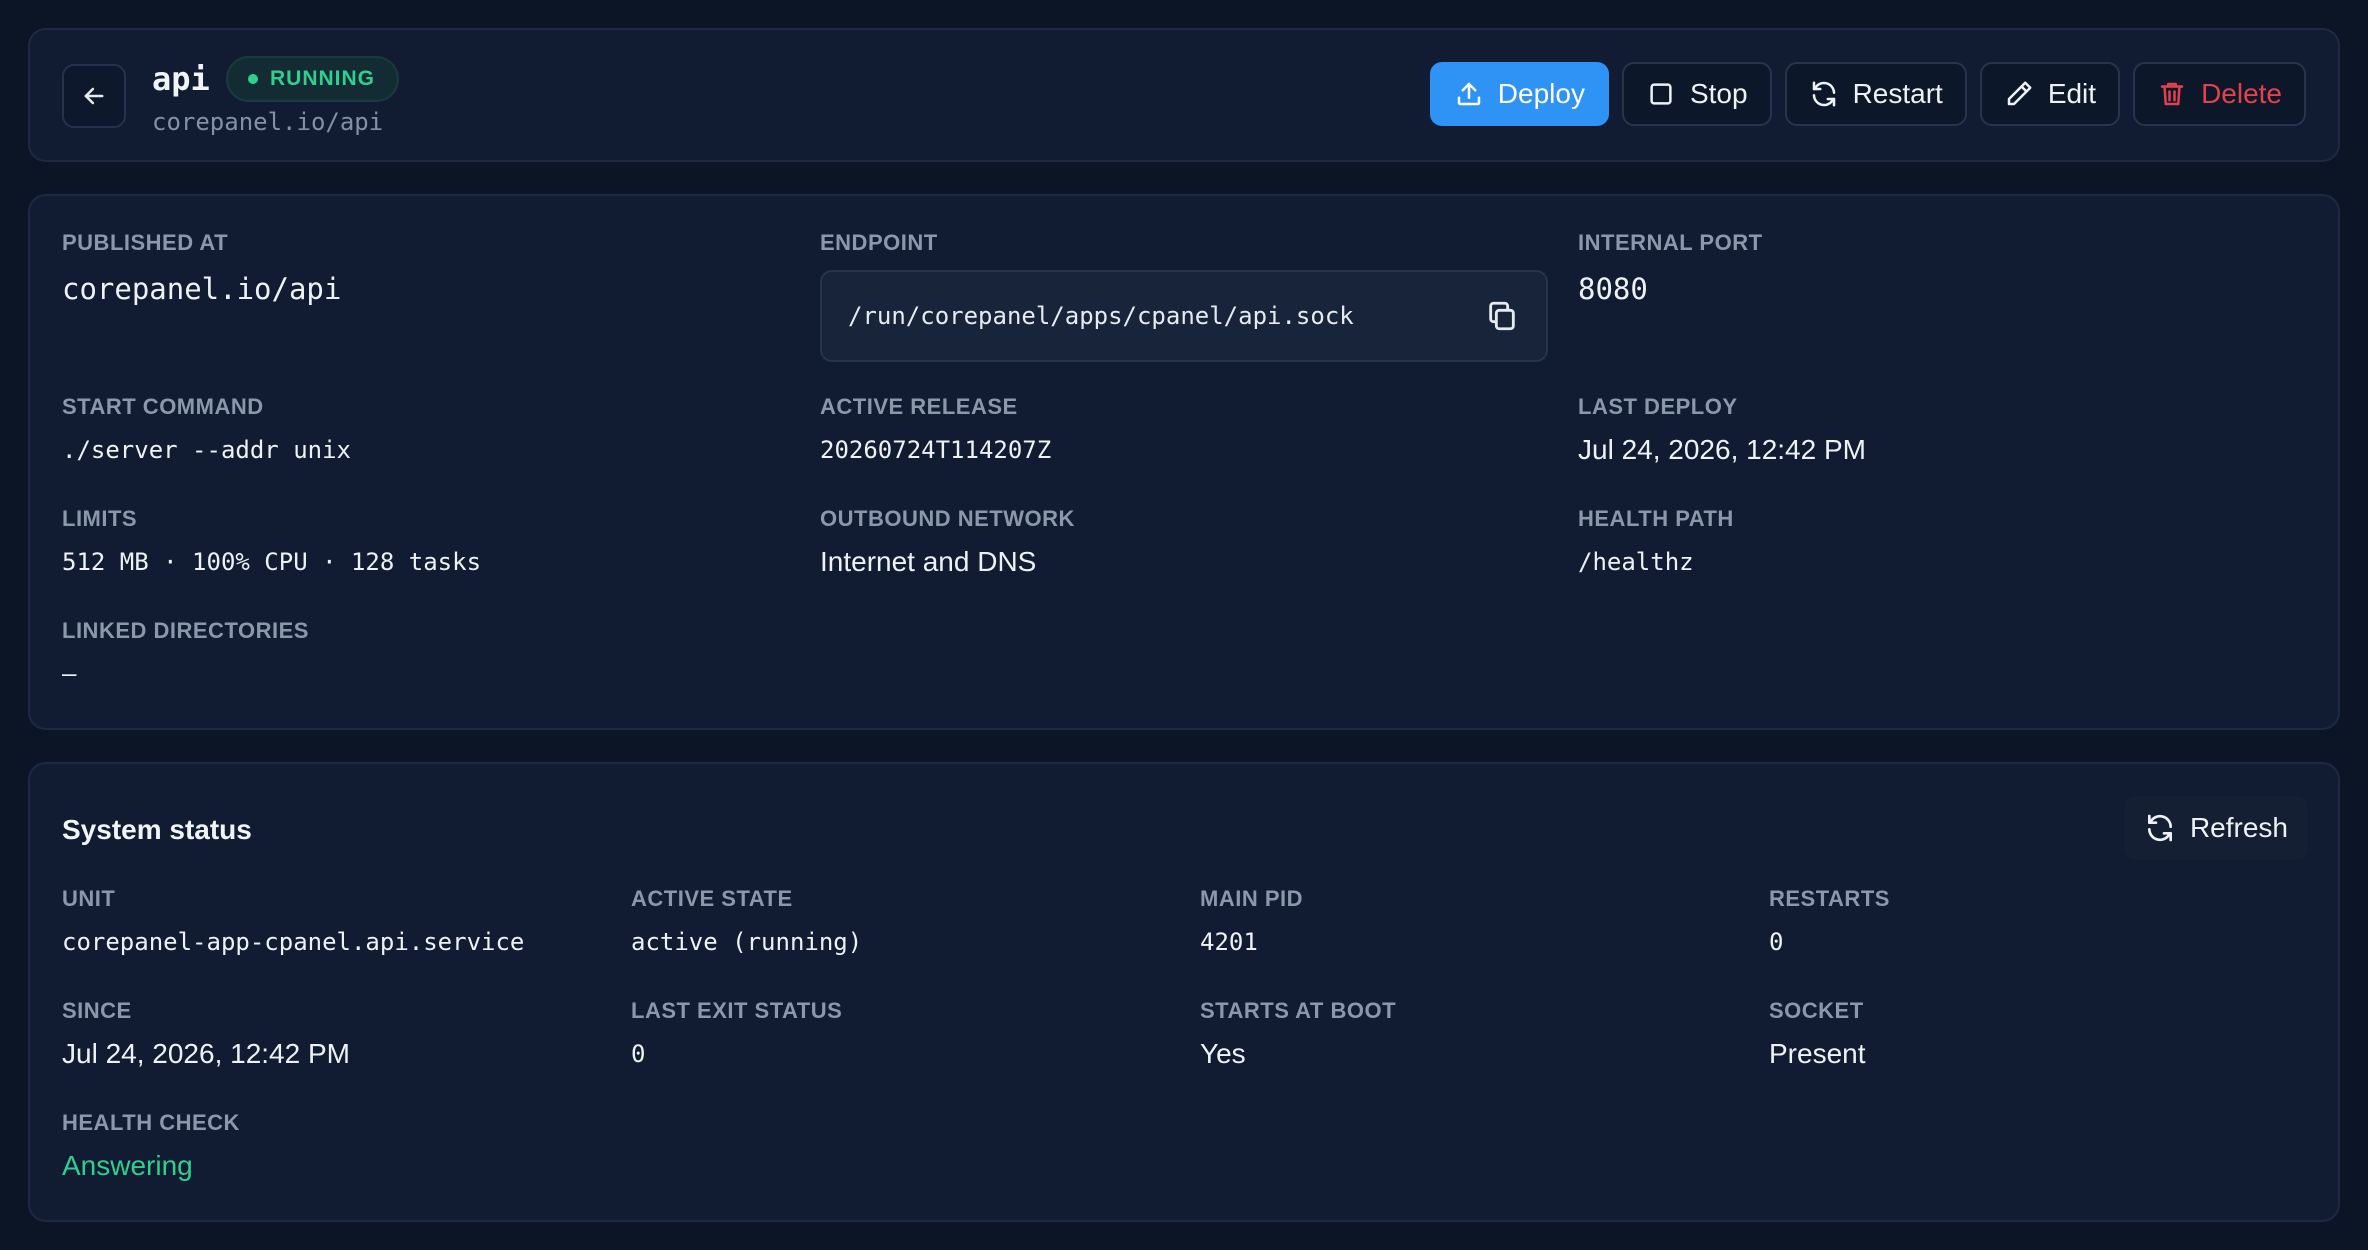  What do you see at coordinates (127, 1165) in the screenshot?
I see `health-check-value: Answering` at bounding box center [127, 1165].